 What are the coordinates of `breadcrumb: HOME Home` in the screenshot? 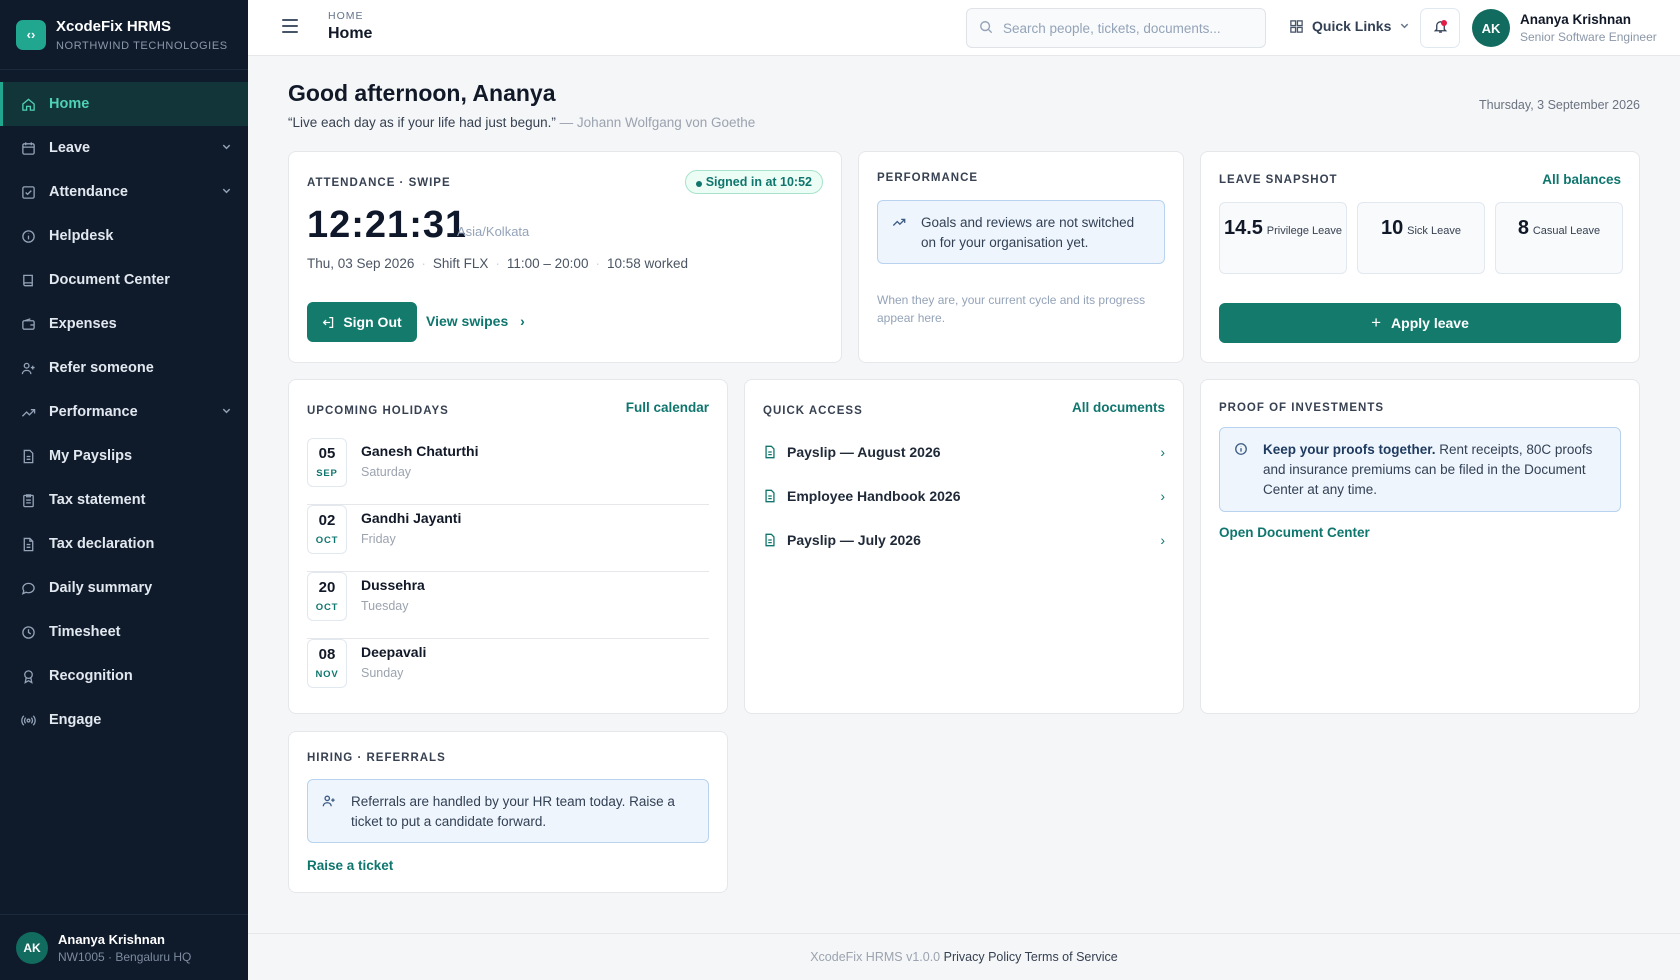 It's located at (350, 26).